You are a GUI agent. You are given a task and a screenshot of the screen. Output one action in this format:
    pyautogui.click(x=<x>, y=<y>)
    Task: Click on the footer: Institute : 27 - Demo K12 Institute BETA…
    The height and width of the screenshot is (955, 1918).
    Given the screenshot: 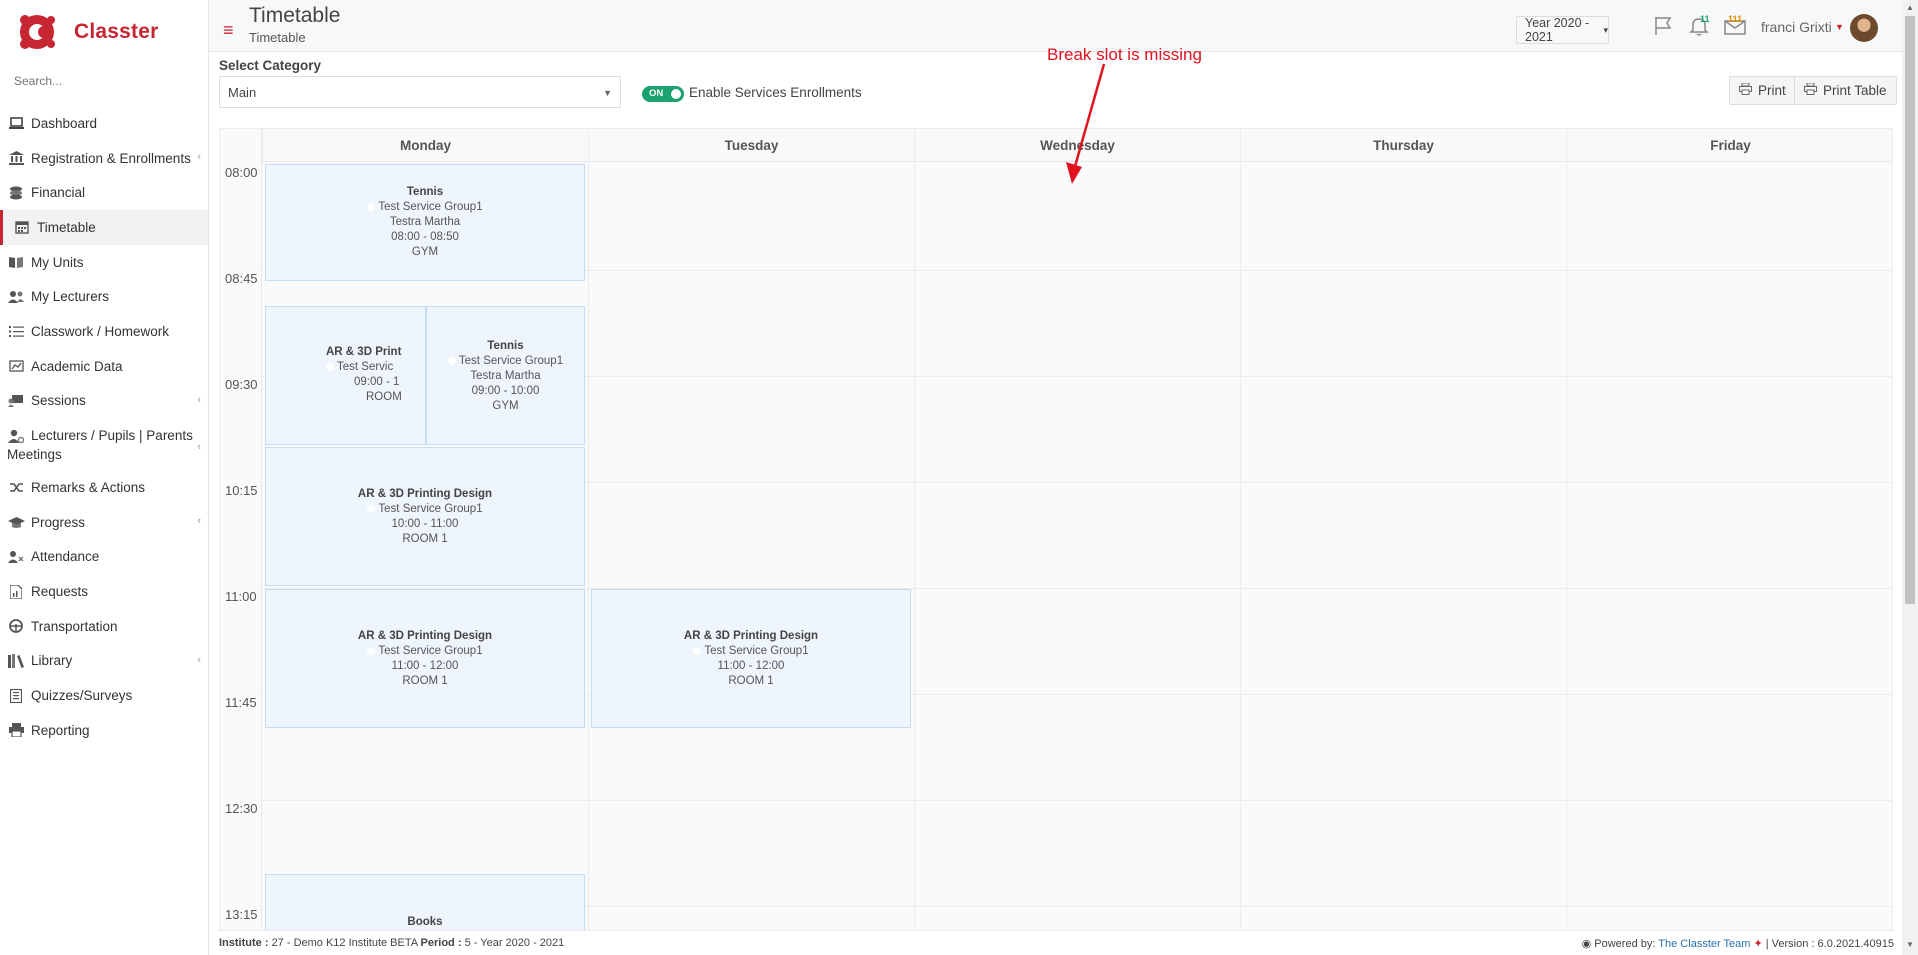 What is the action you would take?
    pyautogui.click(x=1055, y=943)
    